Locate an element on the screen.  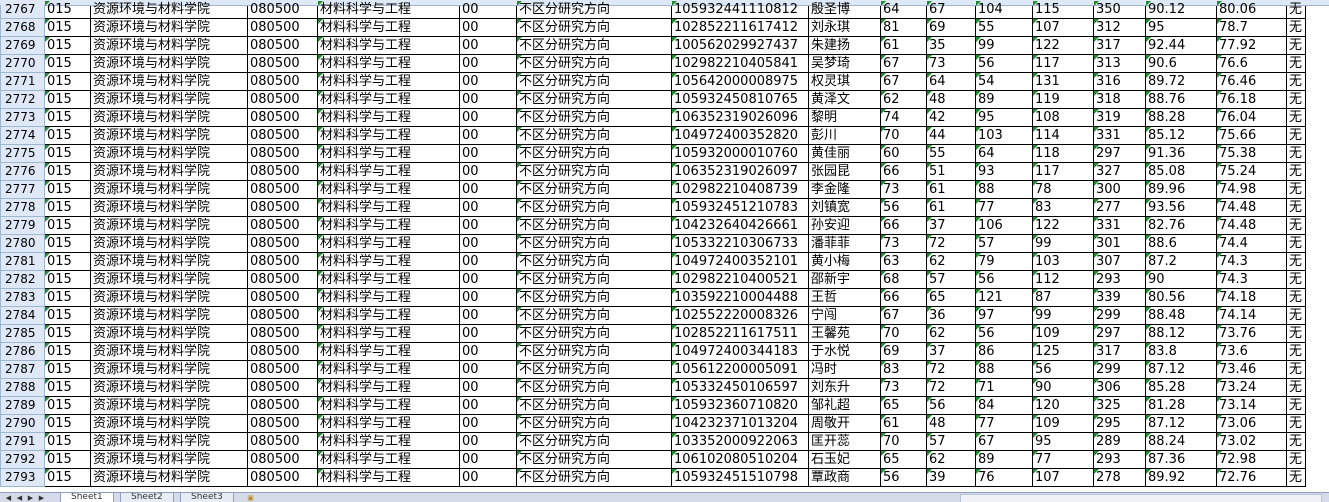
cell: 339 is located at coordinates (1119, 297).